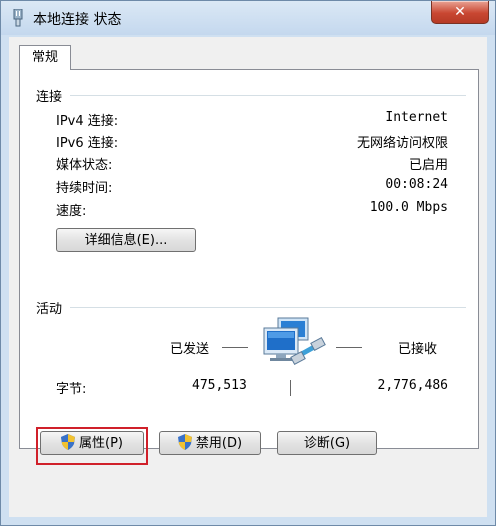 This screenshot has width=496, height=526. Describe the element at coordinates (219, 443) in the screenshot. I see `disable-button-label: 禁用(D)` at that location.